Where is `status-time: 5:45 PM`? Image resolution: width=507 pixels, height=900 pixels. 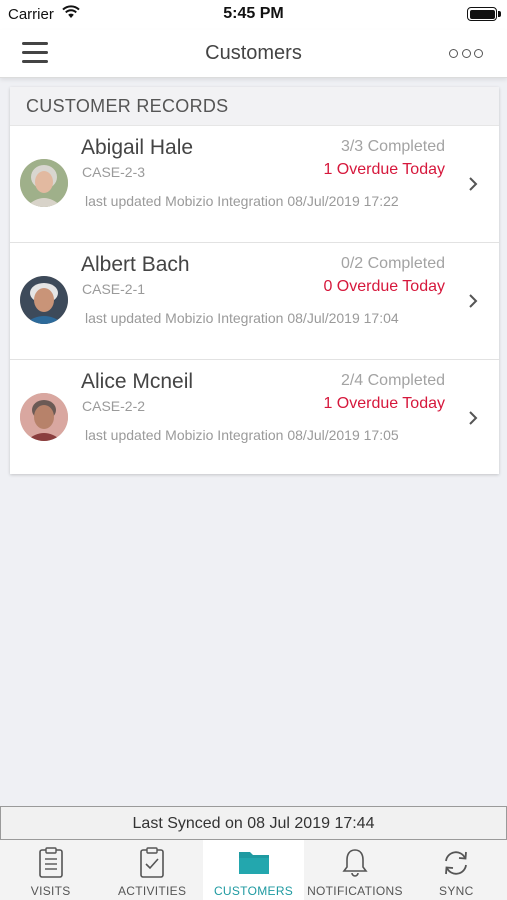 status-time: 5:45 PM is located at coordinates (253, 13).